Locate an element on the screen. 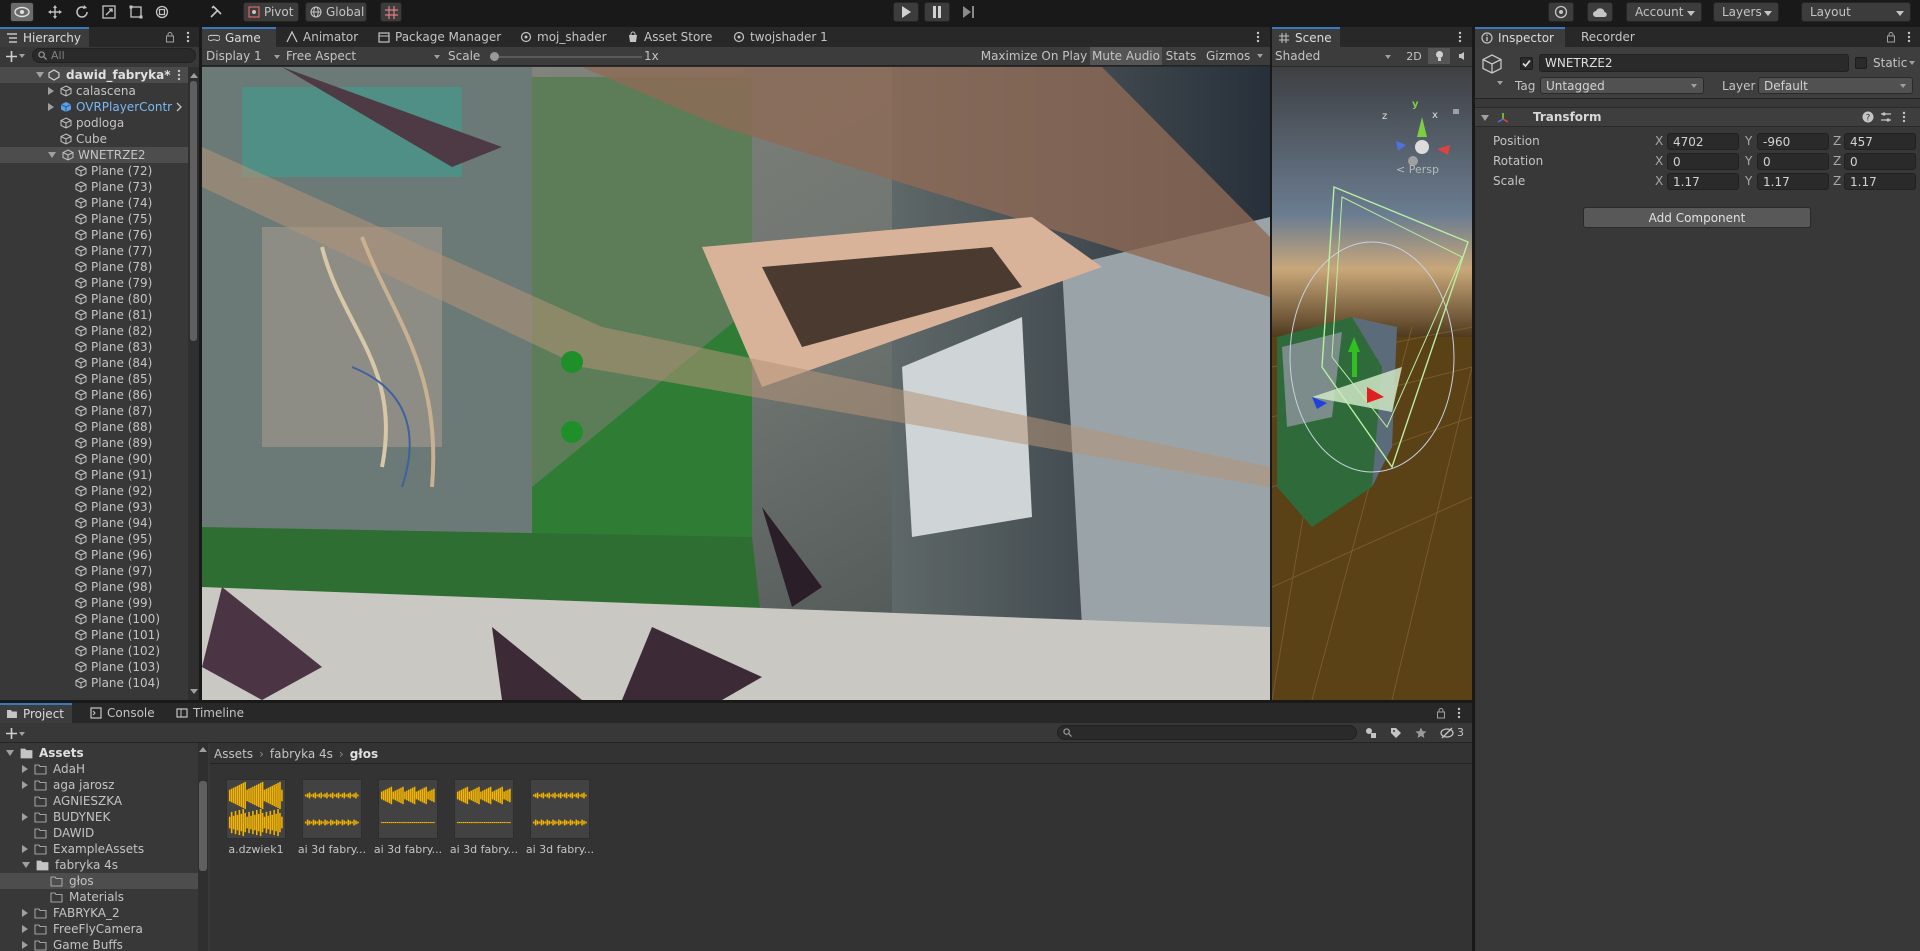 Image resolution: width=1920 pixels, height=951 pixels. services-button is located at coordinates (1561, 12).